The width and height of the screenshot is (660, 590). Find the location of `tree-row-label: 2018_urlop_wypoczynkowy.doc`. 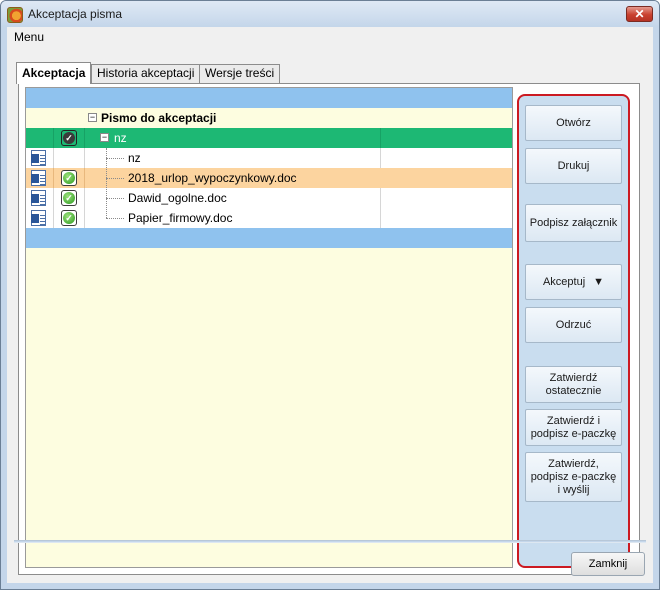

tree-row-label: 2018_urlop_wypoczynkowy.doc is located at coordinates (212, 178).